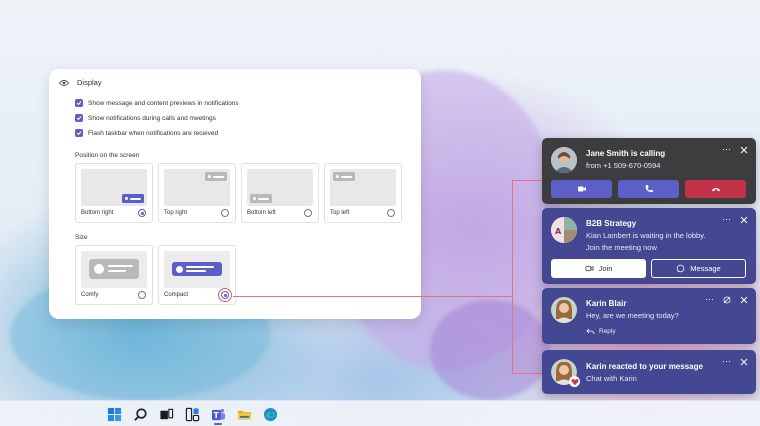 The image size is (760, 426). I want to click on size-section-label: Size, so click(81, 237).